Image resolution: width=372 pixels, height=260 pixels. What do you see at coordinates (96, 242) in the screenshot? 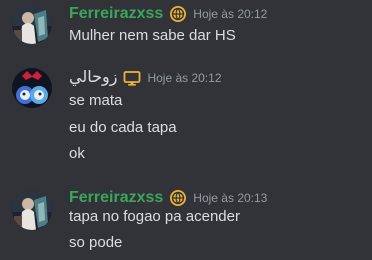
I see `message-text: so pode` at bounding box center [96, 242].